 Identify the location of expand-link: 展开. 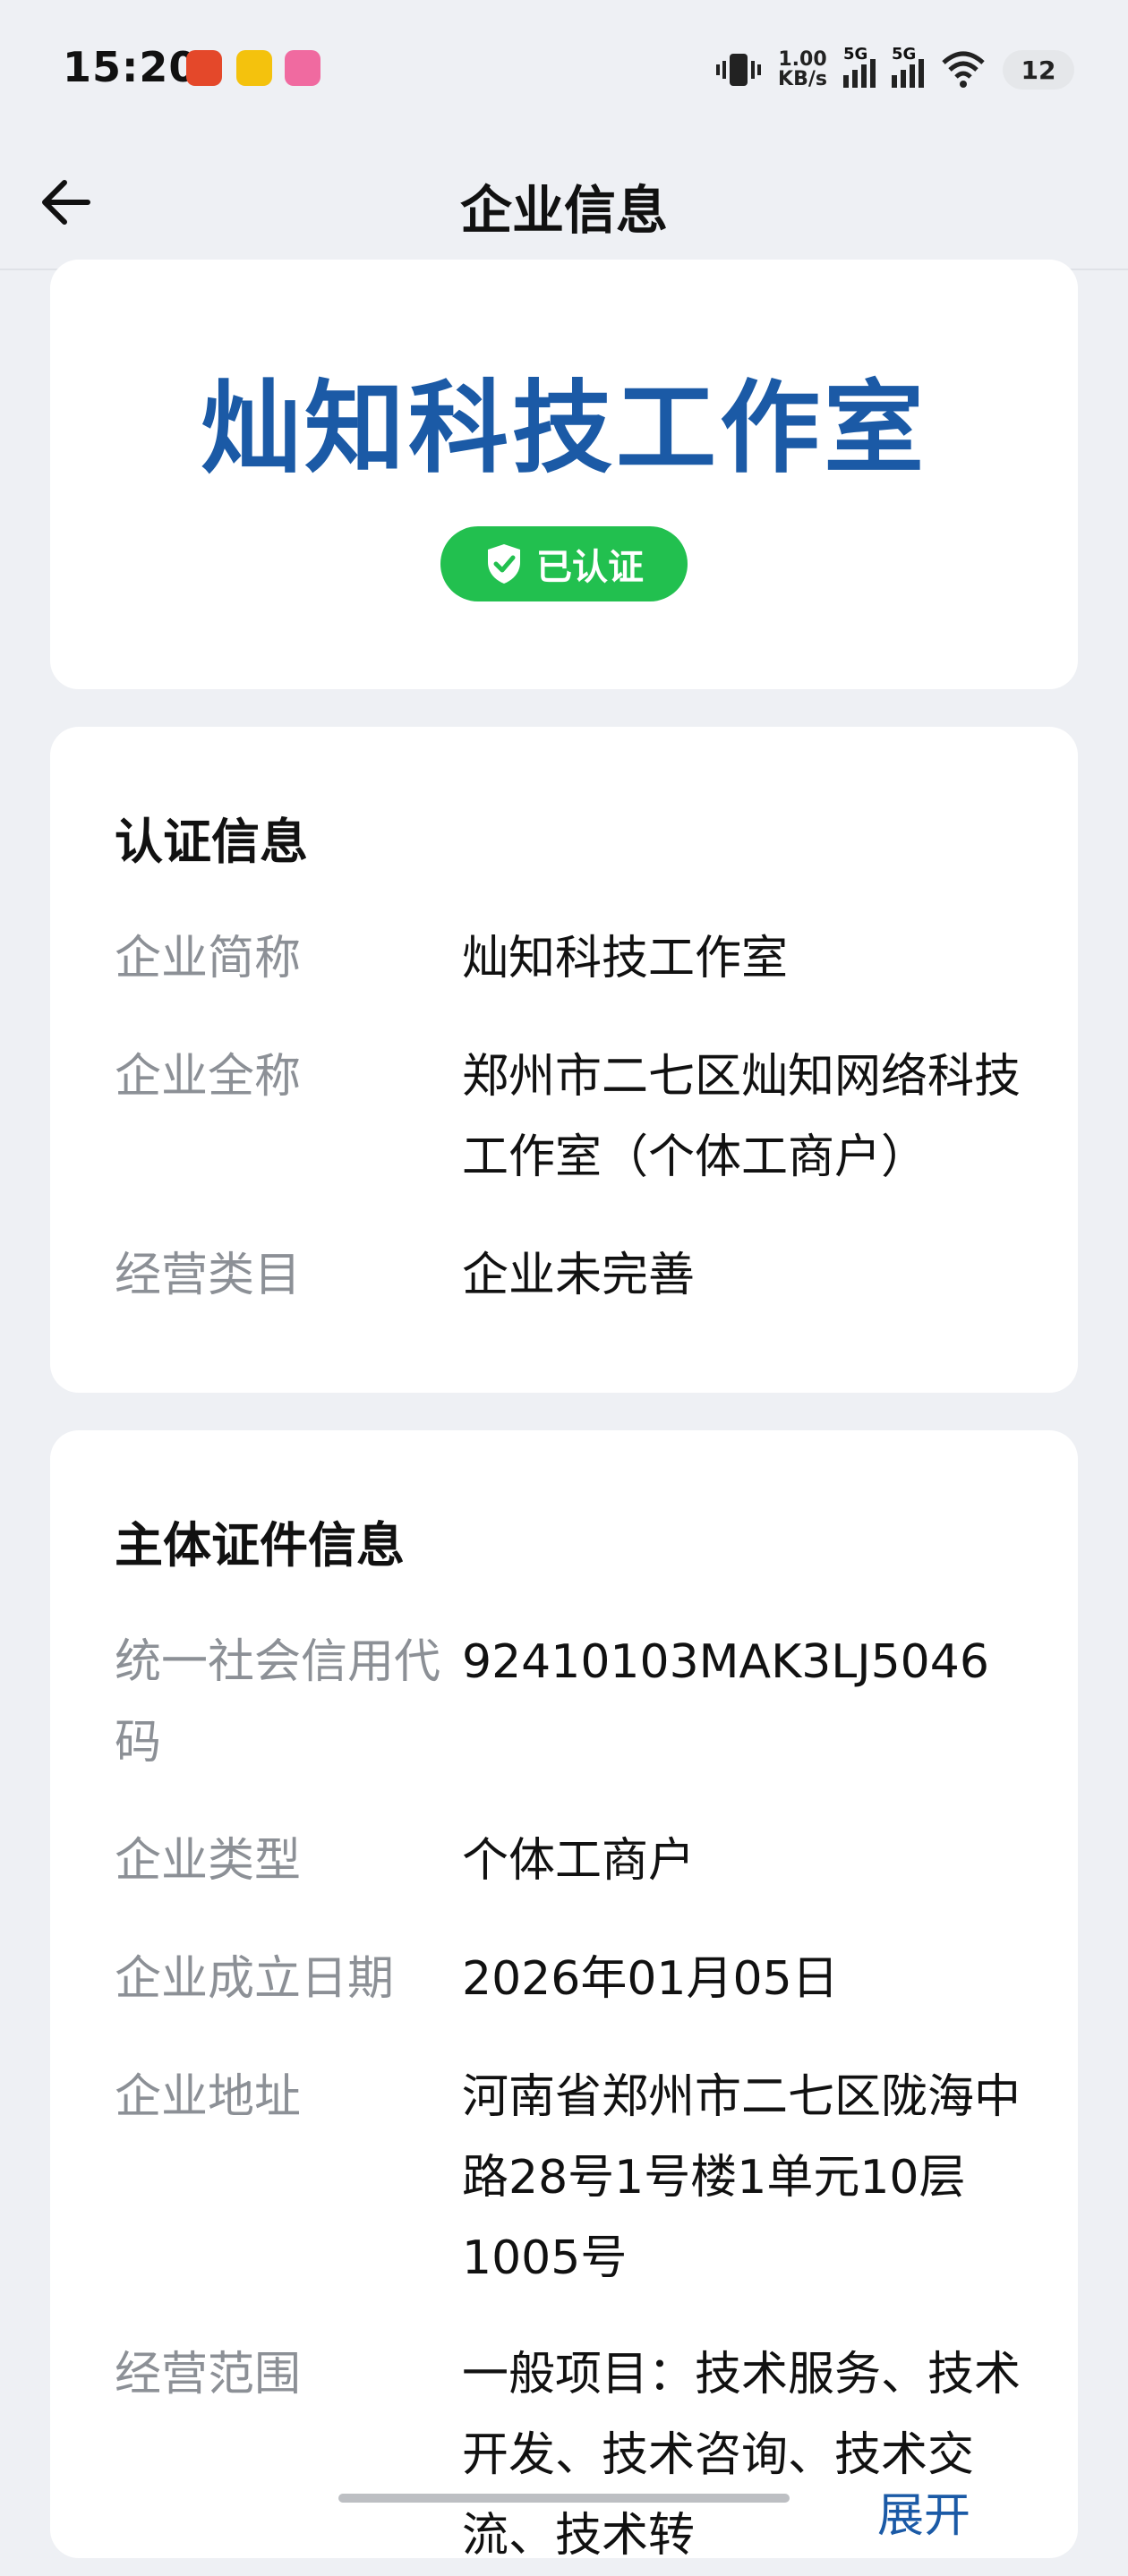
(923, 2511).